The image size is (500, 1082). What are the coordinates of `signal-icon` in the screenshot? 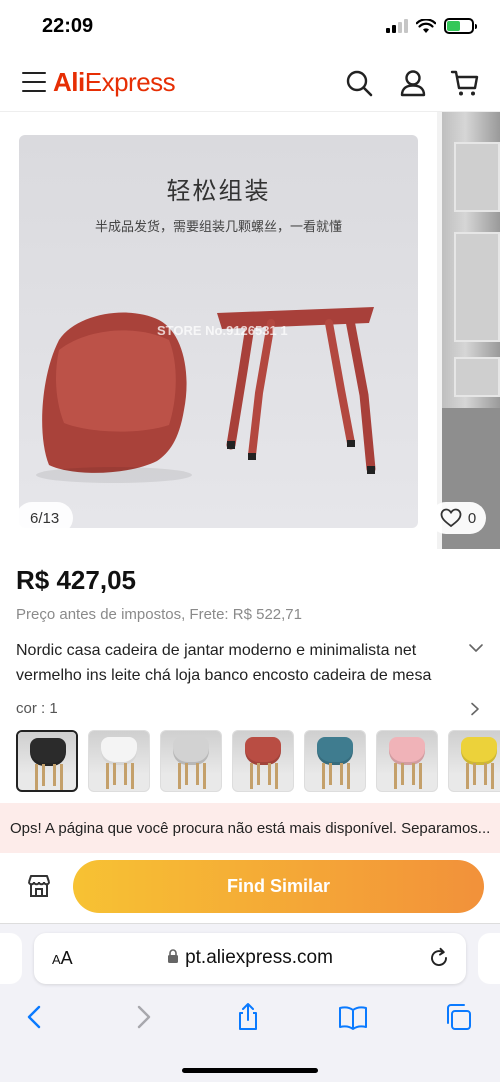 It's located at (397, 26).